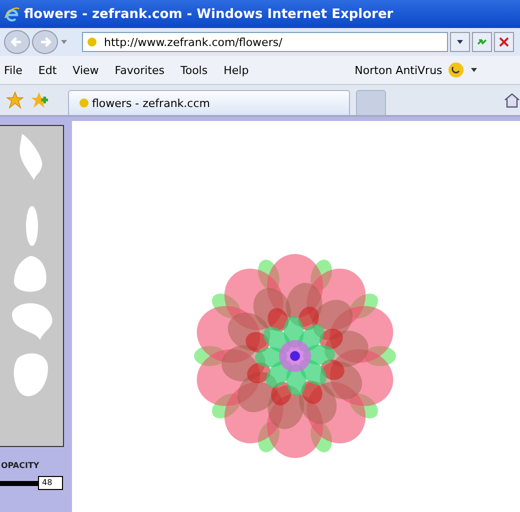  Describe the element at coordinates (17, 42) in the screenshot. I see `back-button` at that location.